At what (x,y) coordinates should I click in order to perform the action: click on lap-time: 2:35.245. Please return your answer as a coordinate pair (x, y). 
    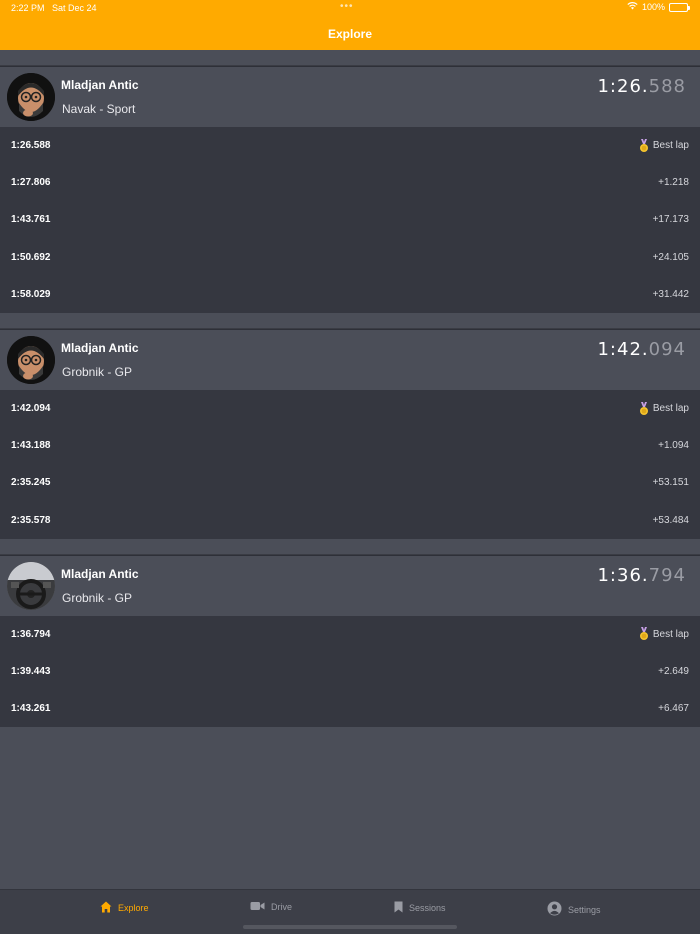
    Looking at the image, I should click on (31, 483).